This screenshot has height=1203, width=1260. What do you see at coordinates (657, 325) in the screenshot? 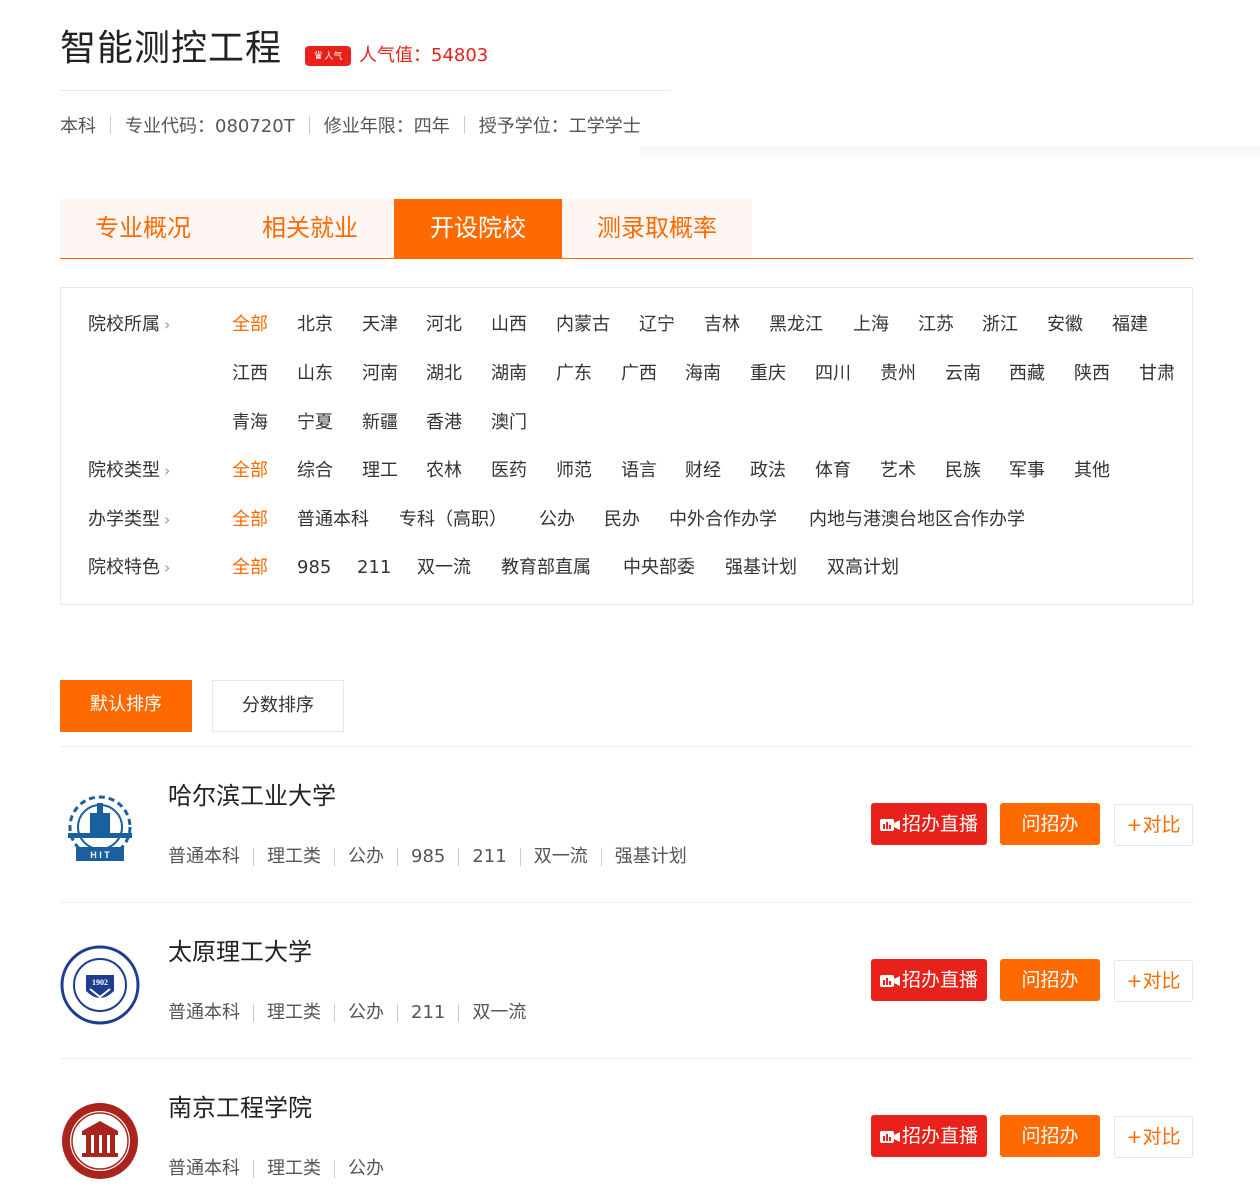
I see `filter-option: 辽宁` at bounding box center [657, 325].